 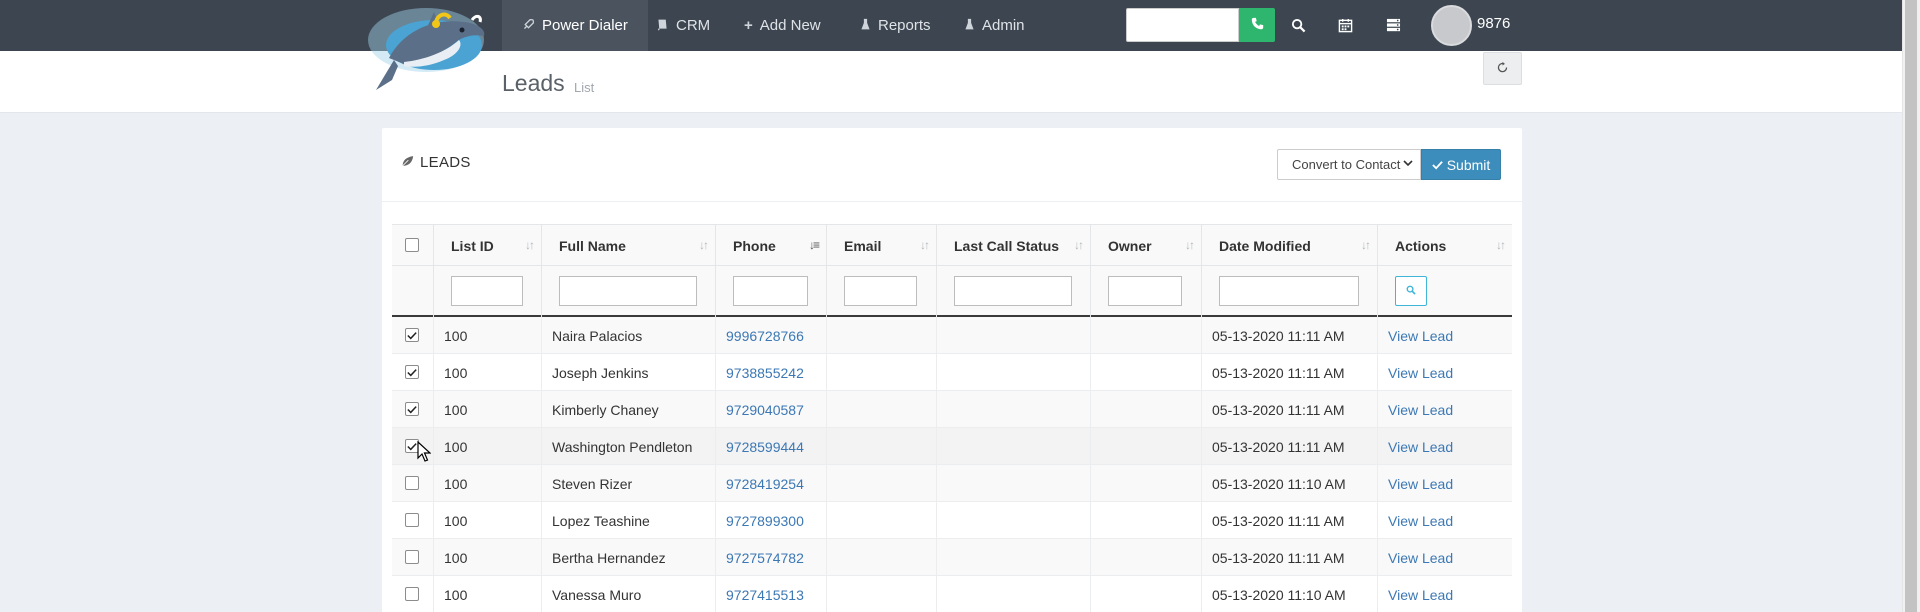 What do you see at coordinates (994, 25) in the screenshot?
I see `nav-admin: Admin` at bounding box center [994, 25].